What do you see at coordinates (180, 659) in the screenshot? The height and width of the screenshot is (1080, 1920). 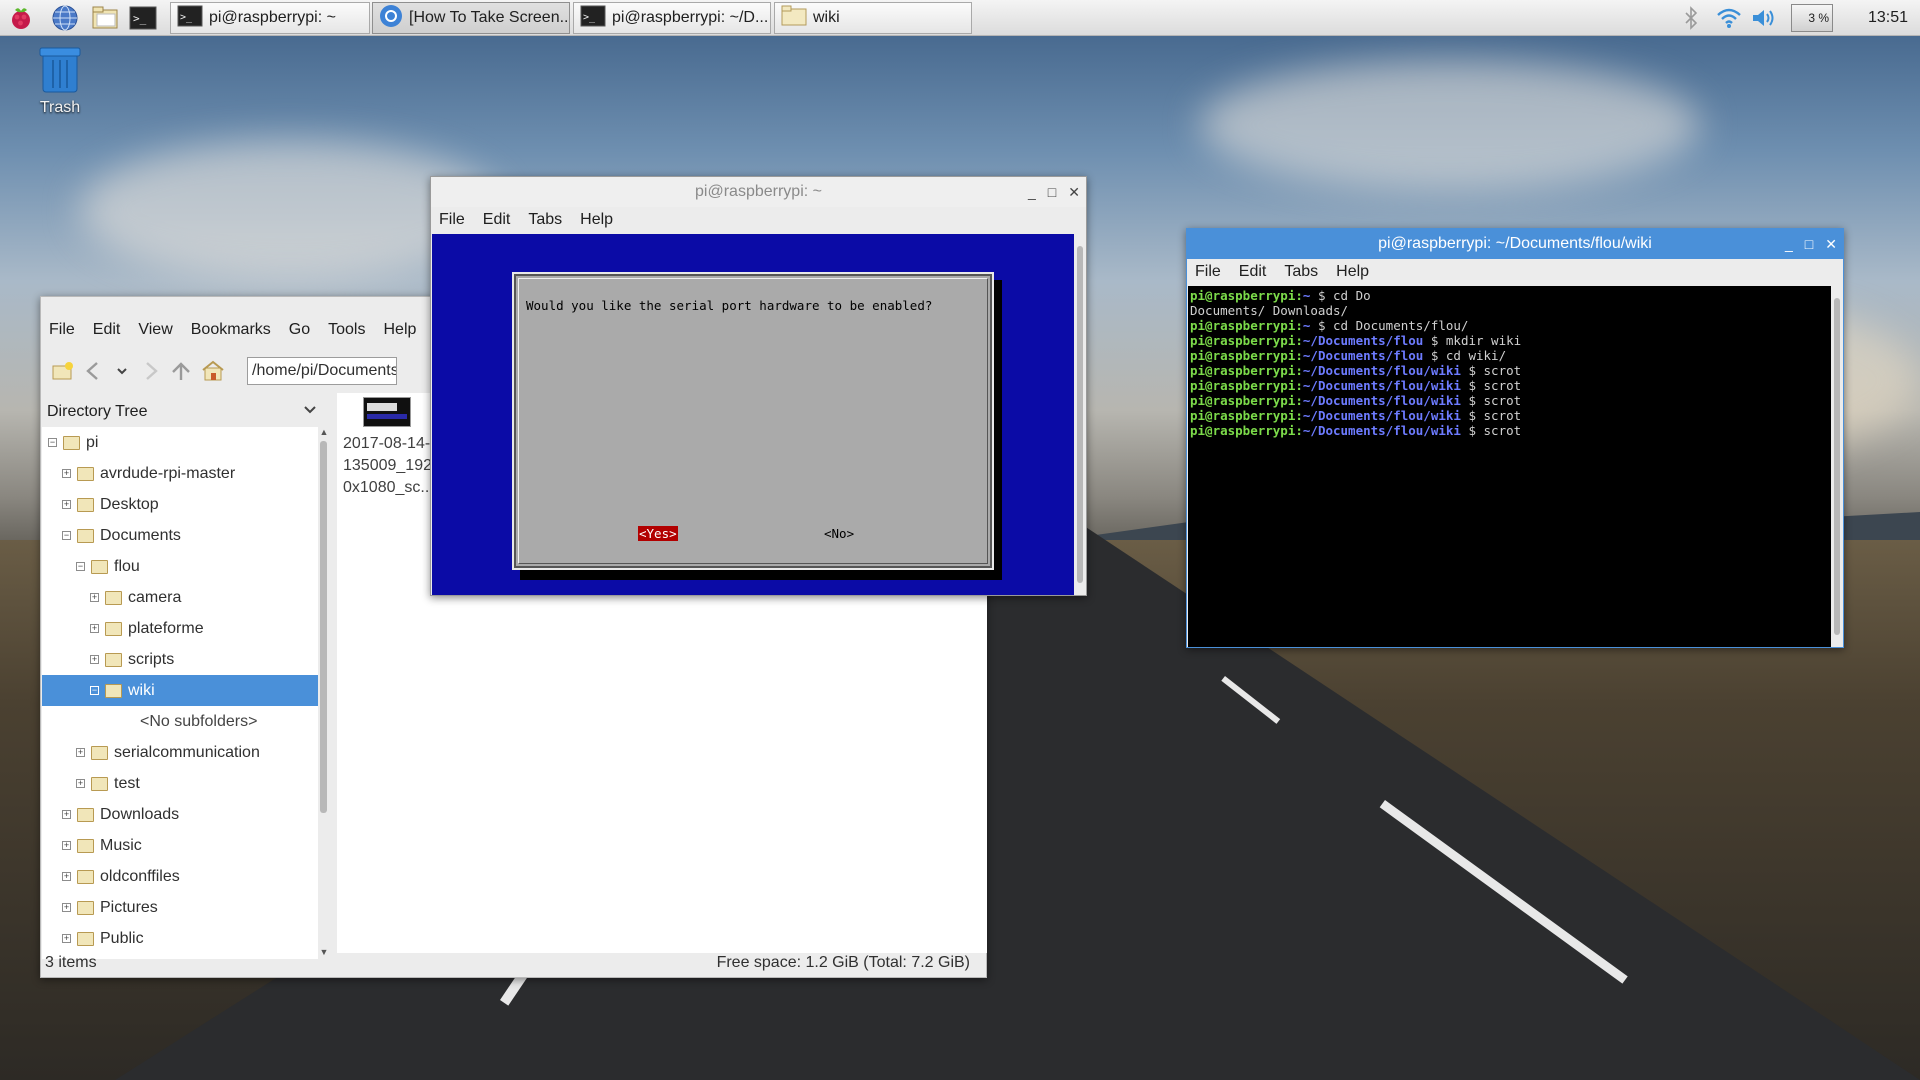 I see `tree-item: + scripts` at bounding box center [180, 659].